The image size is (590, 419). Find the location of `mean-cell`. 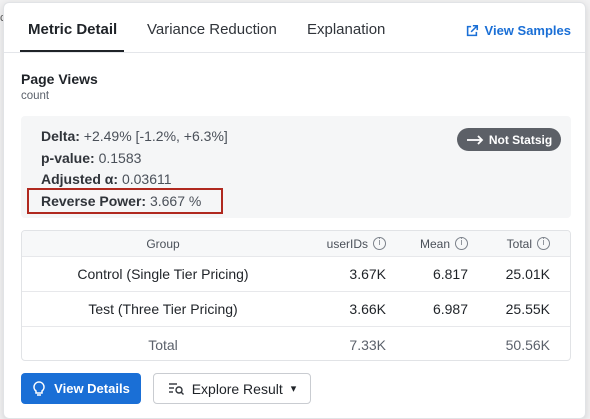

mean-cell is located at coordinates (427, 343).